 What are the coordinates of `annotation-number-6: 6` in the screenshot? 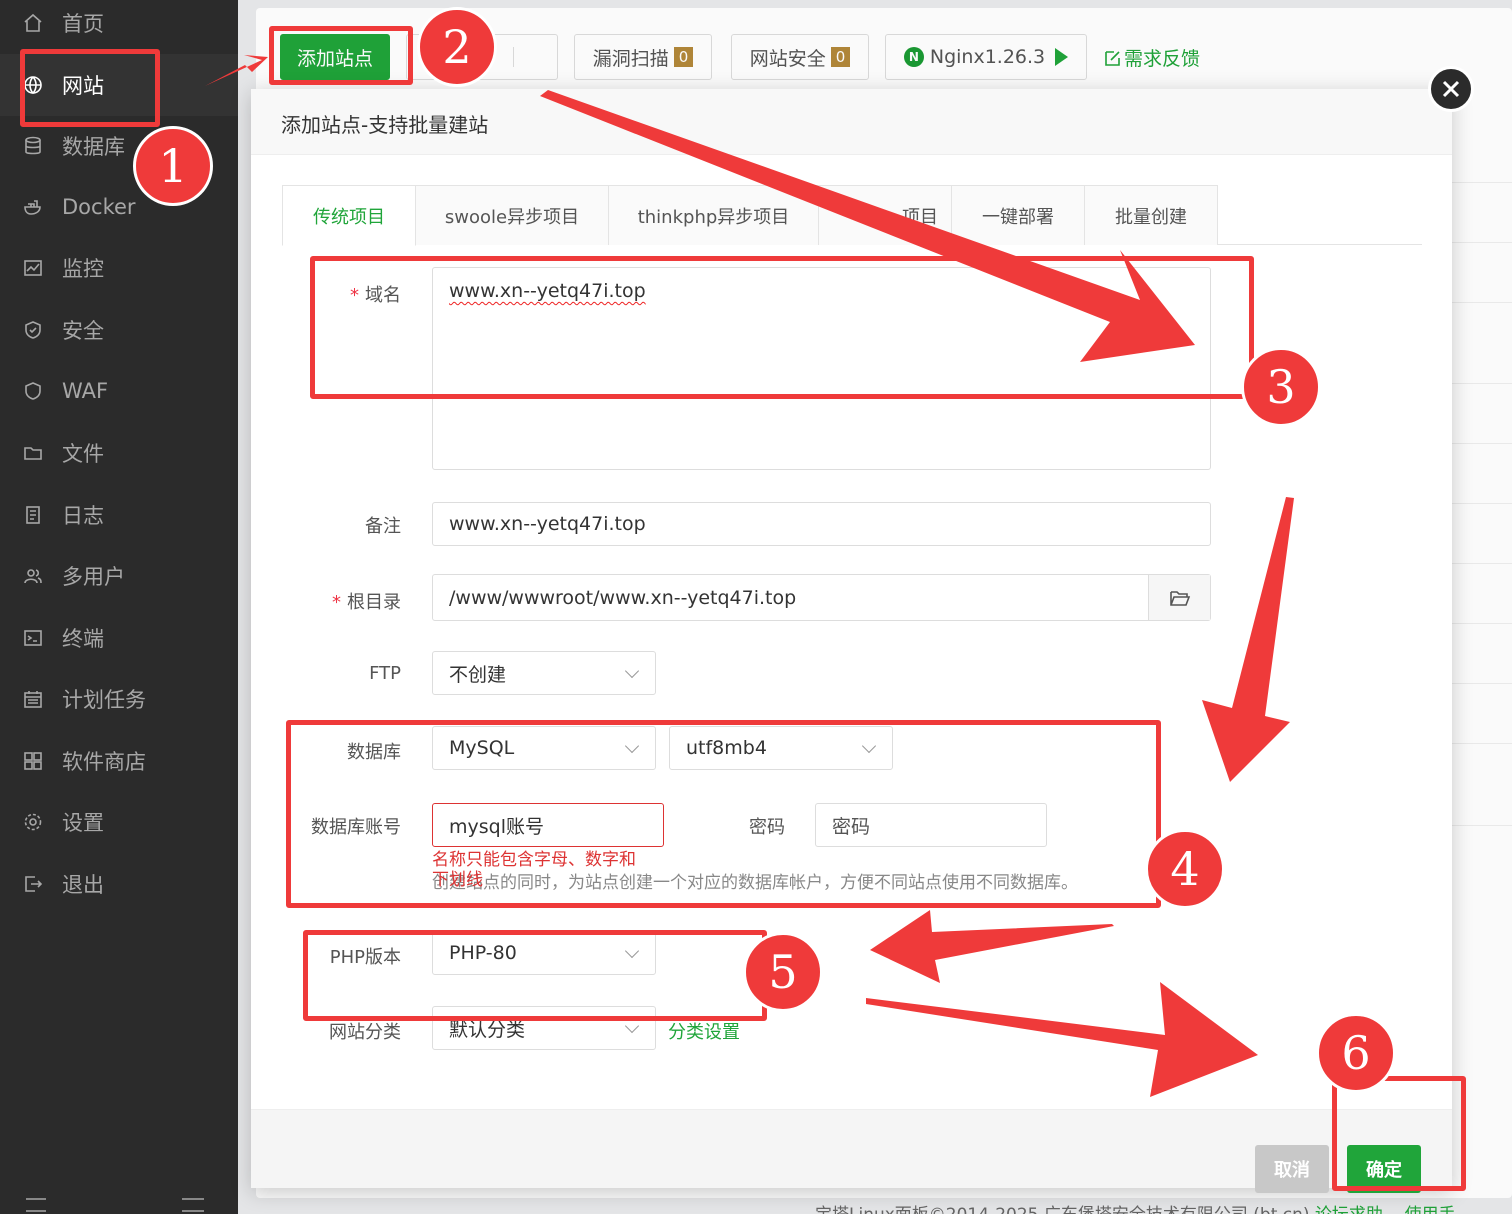 It's located at (1356, 1053).